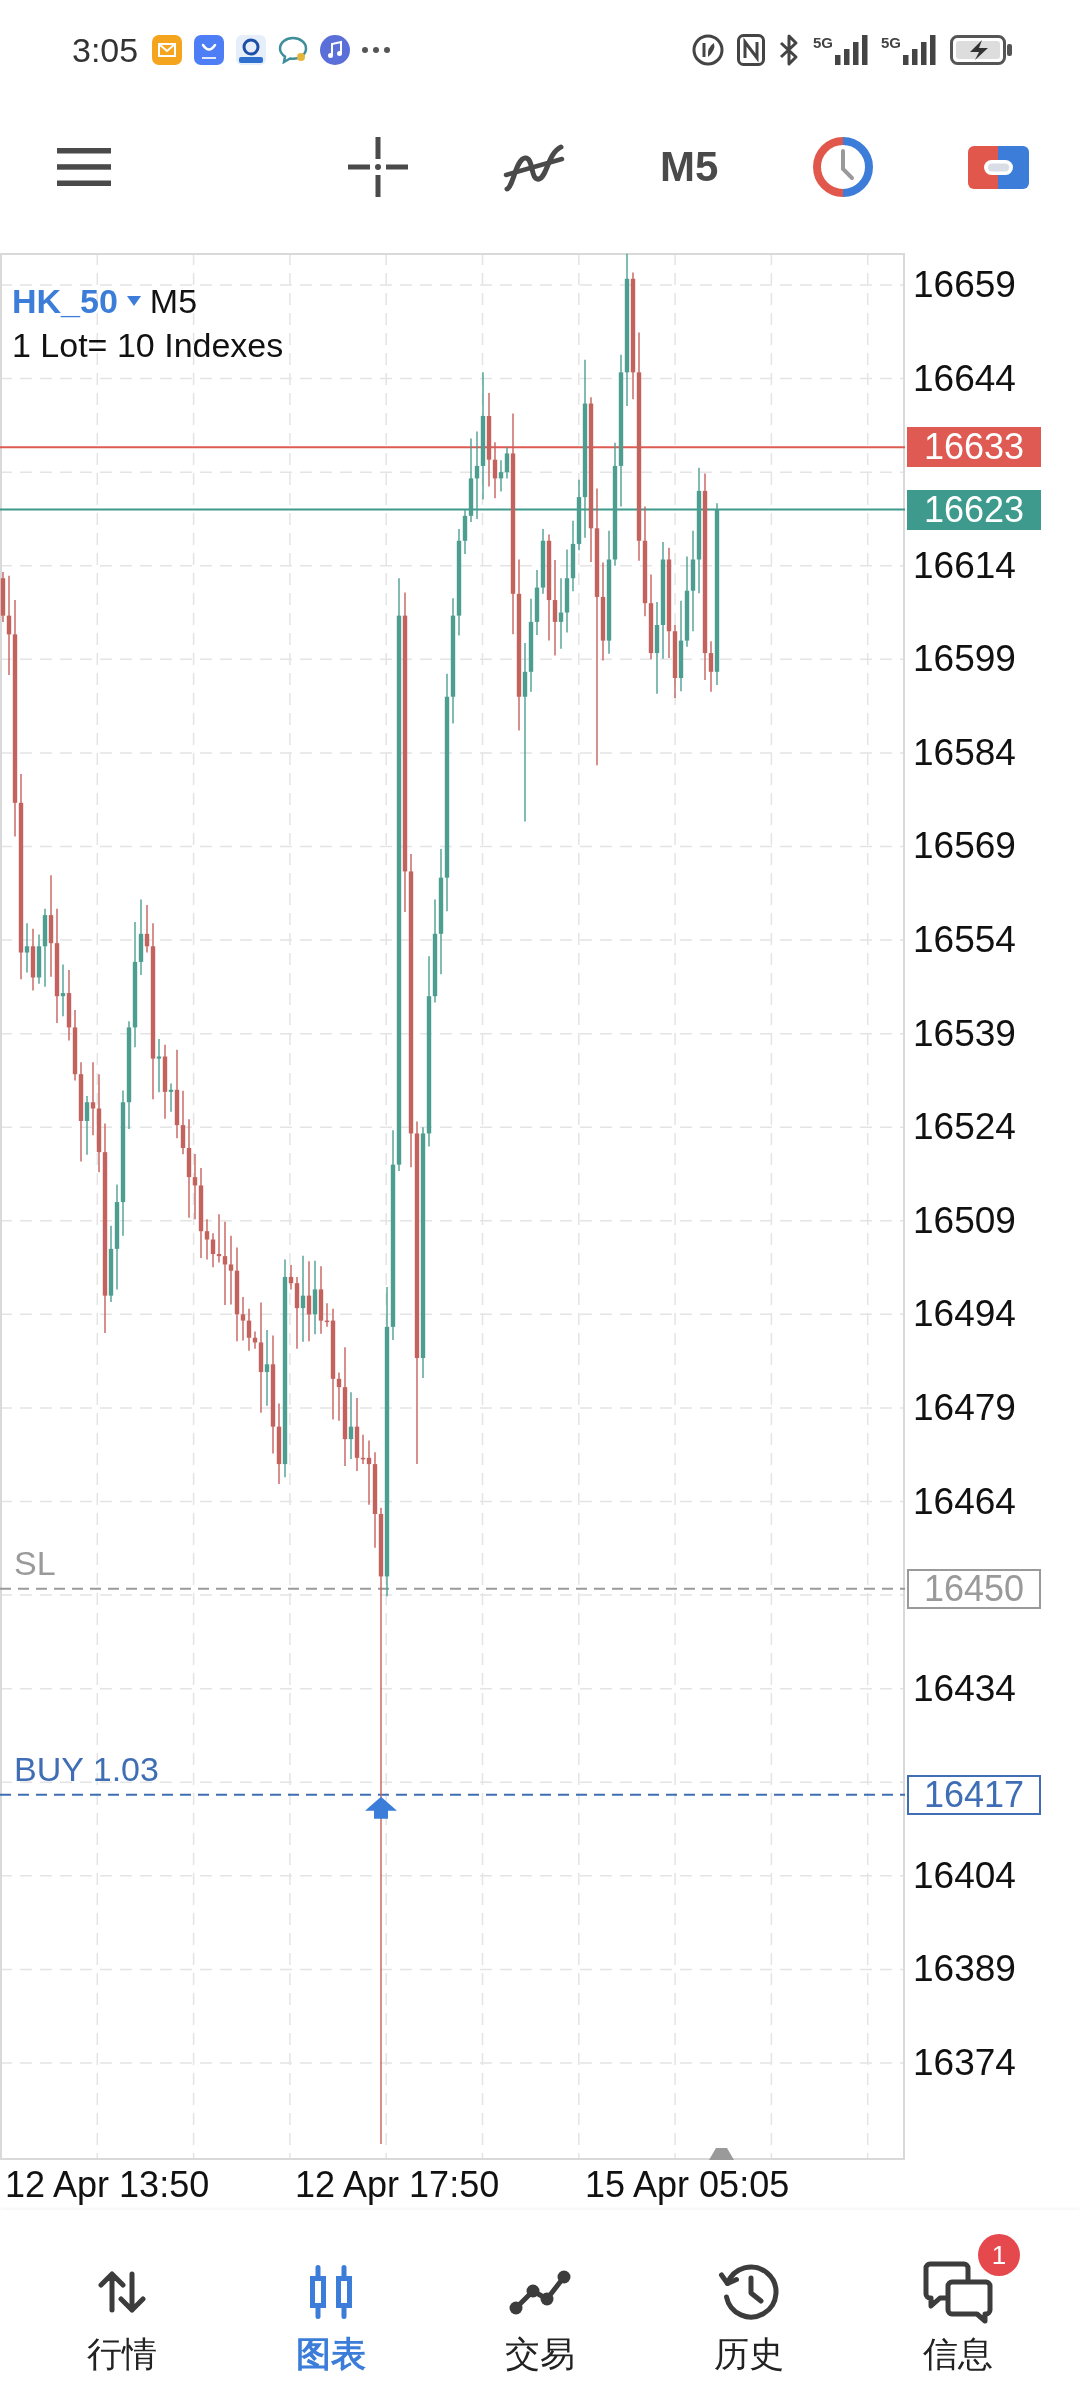 The width and height of the screenshot is (1080, 2400). Describe the element at coordinates (148, 345) in the screenshot. I see `lot-size-text: 1 Lot= 10 Indexes` at that location.